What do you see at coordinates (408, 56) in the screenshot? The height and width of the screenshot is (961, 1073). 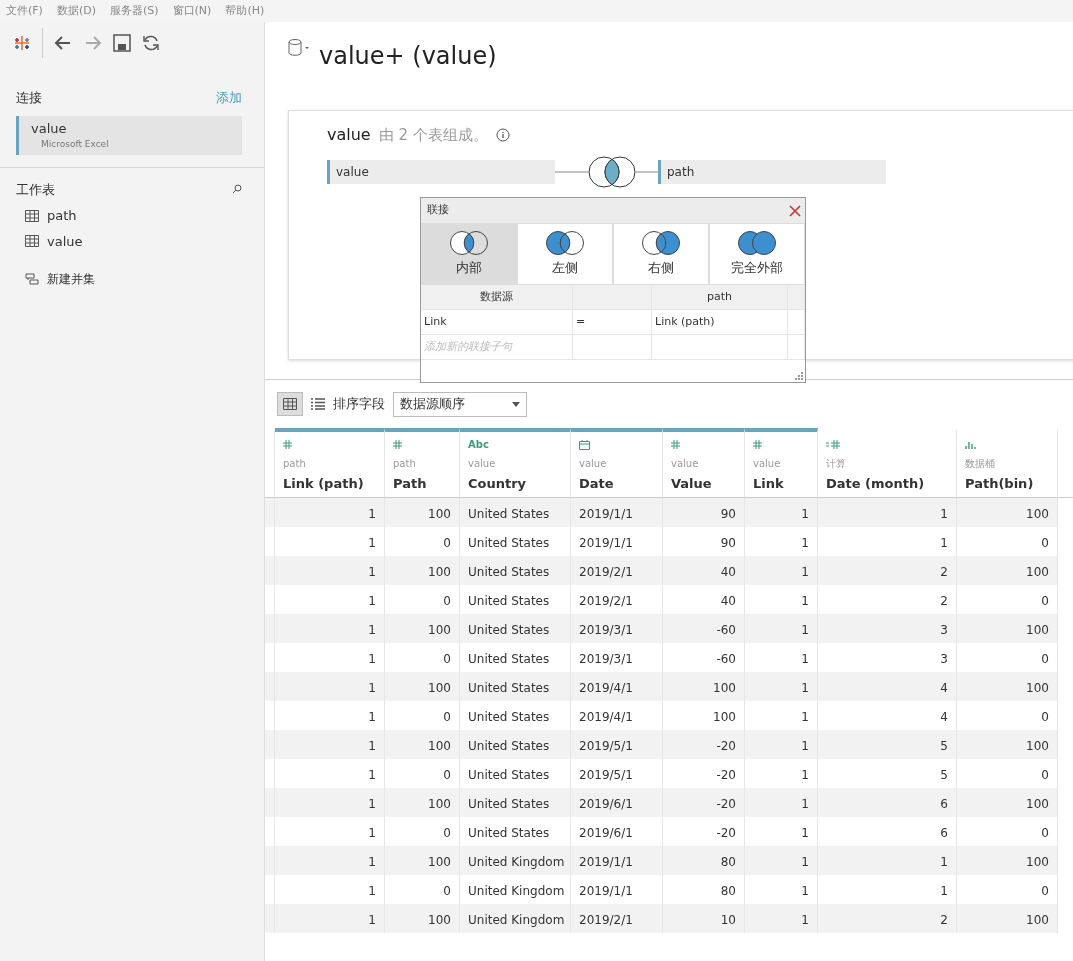 I see `data-source-title: value+ (value)` at bounding box center [408, 56].